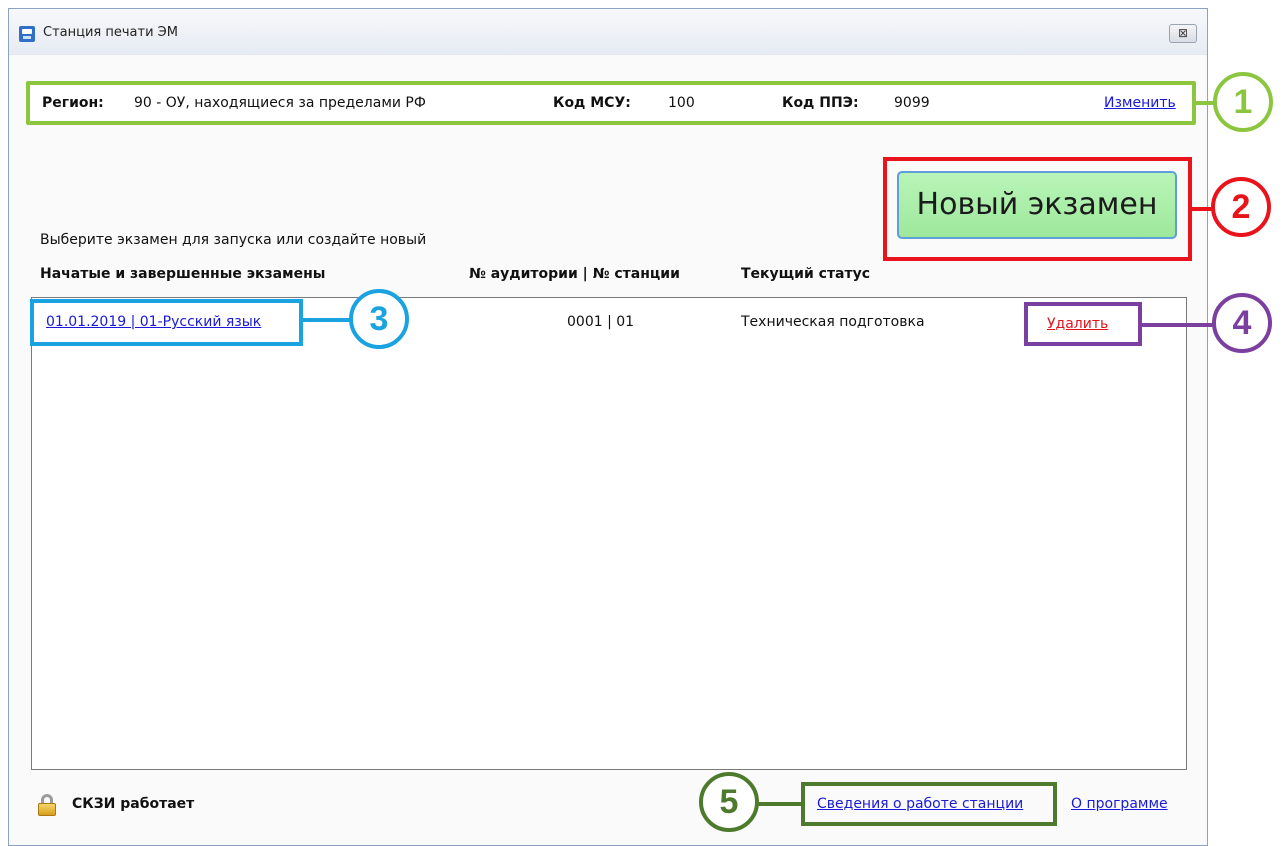 The image size is (1283, 846). I want to click on status-cell: Техническая подготовка, so click(833, 322).